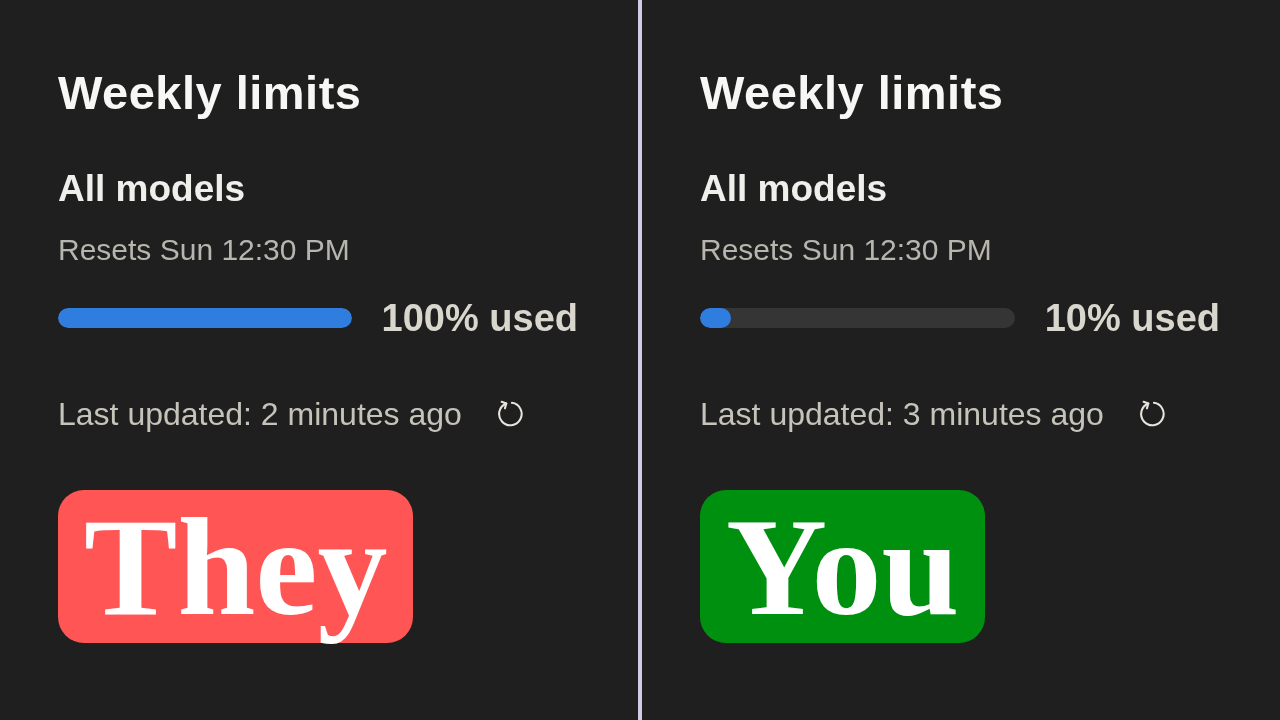 The width and height of the screenshot is (1280, 720). I want to click on label-badge: They, so click(236, 566).